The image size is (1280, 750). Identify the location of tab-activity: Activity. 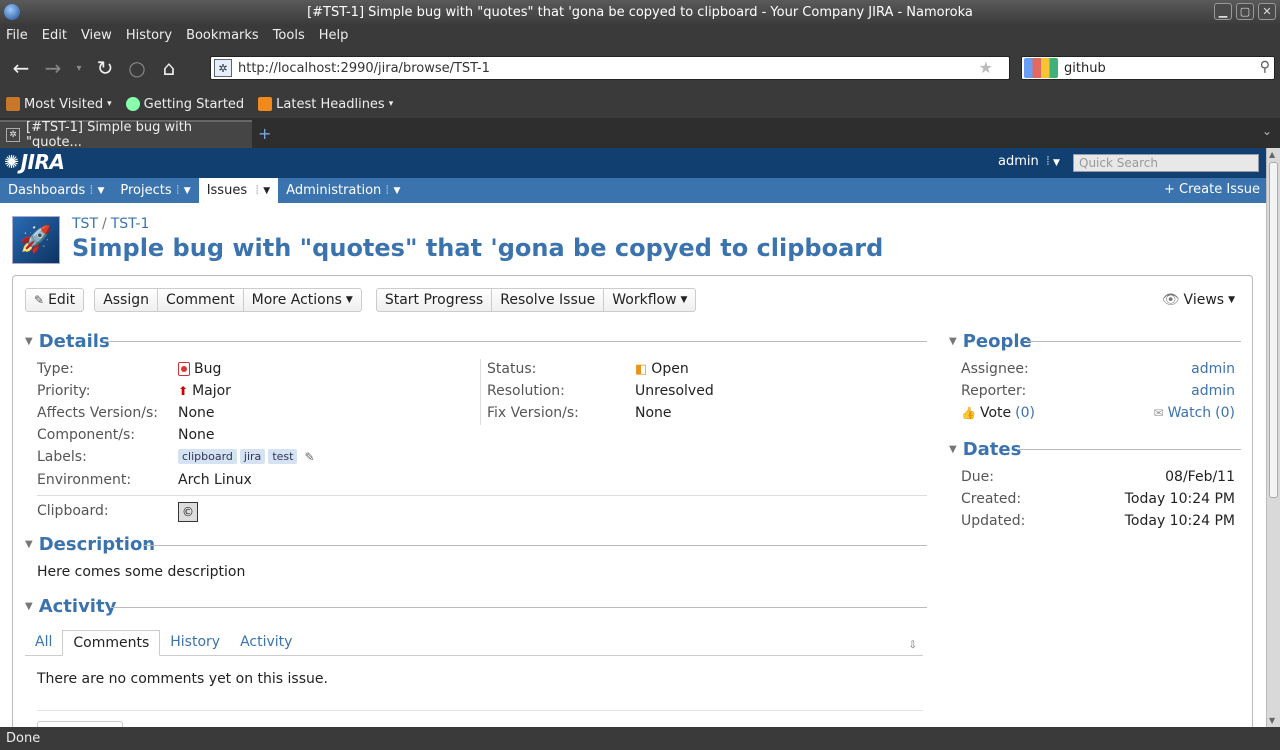
(266, 642).